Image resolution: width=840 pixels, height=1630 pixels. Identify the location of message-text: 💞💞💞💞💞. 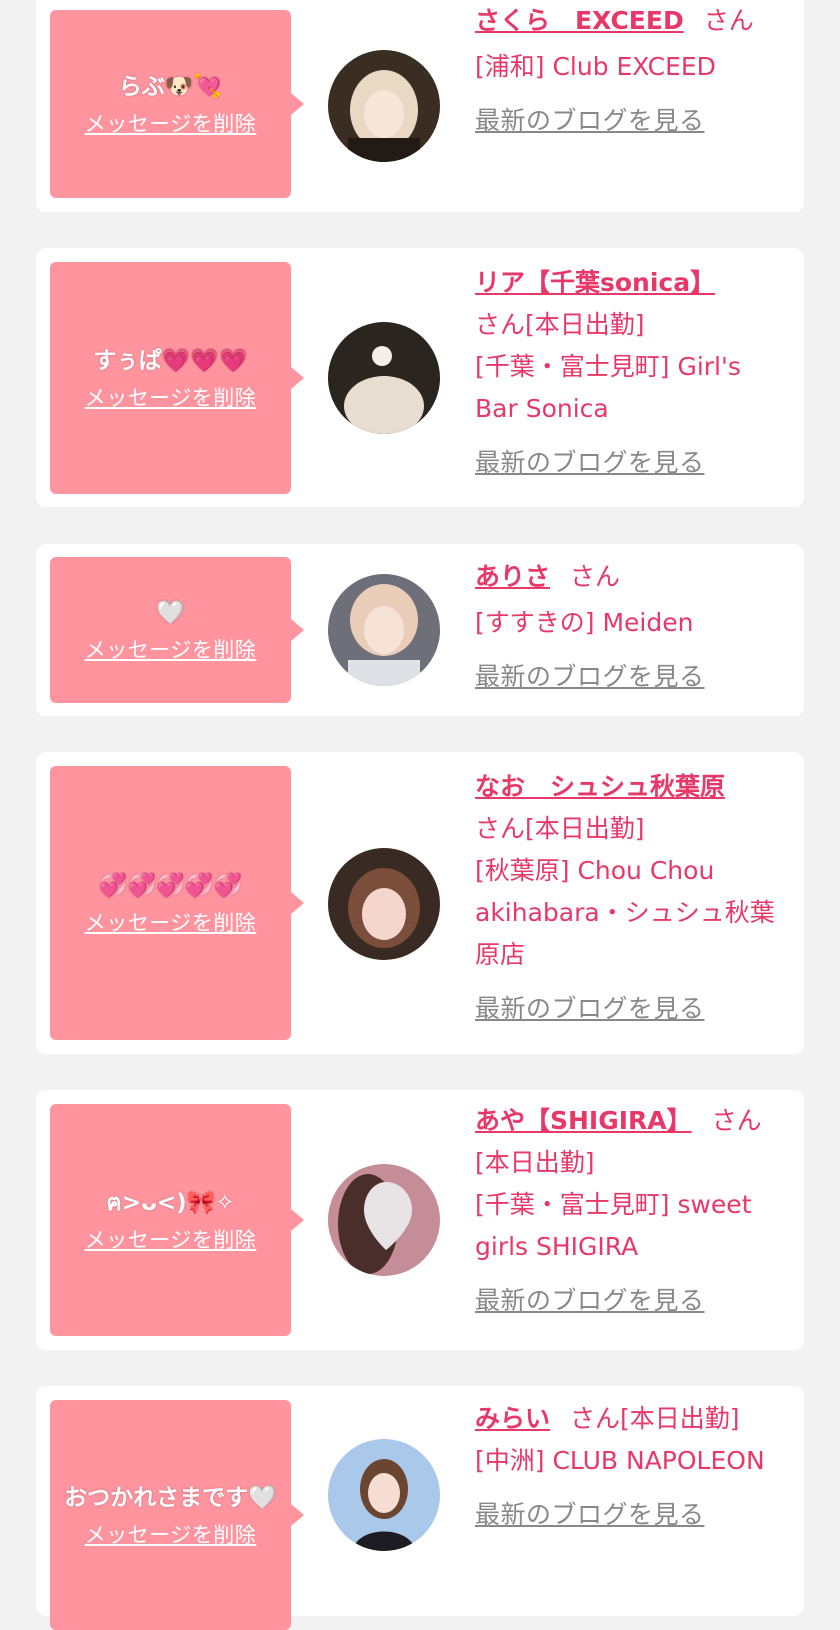
(170, 886).